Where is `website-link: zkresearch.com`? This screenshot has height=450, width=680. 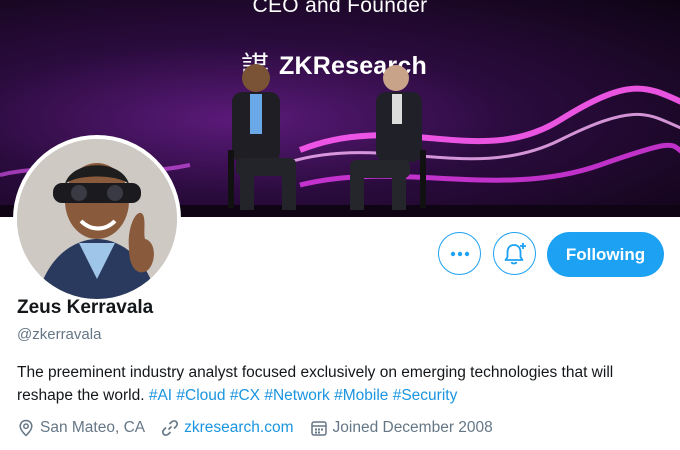
website-link: zkresearch.com is located at coordinates (238, 428).